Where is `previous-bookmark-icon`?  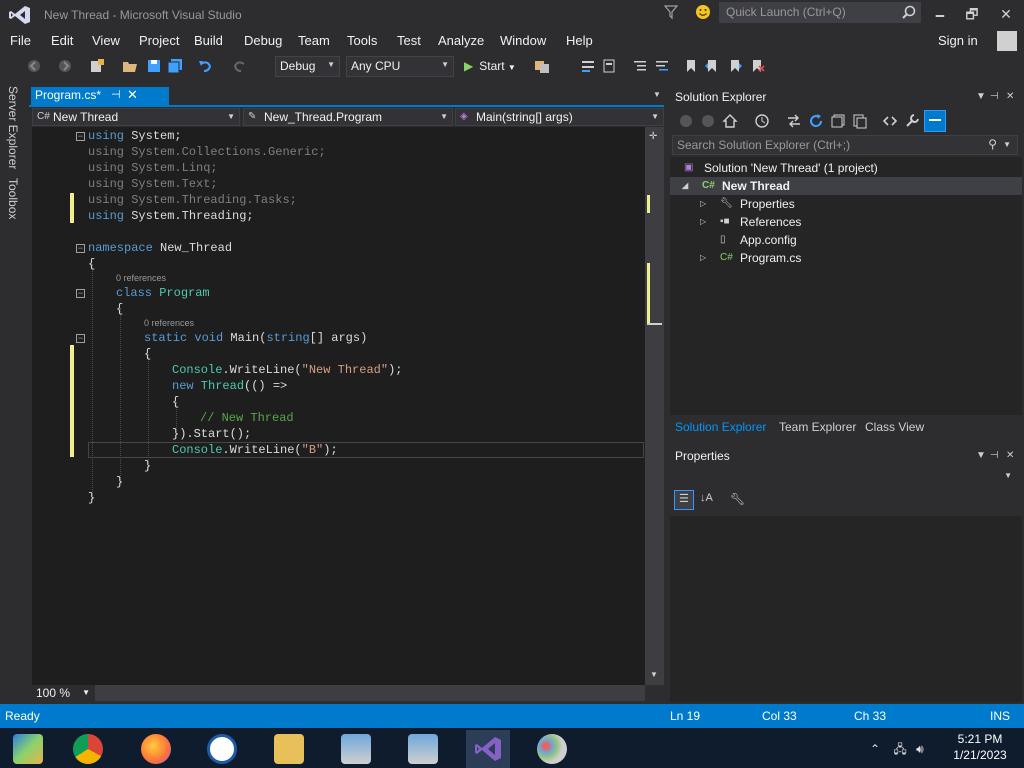 previous-bookmark-icon is located at coordinates (712, 66).